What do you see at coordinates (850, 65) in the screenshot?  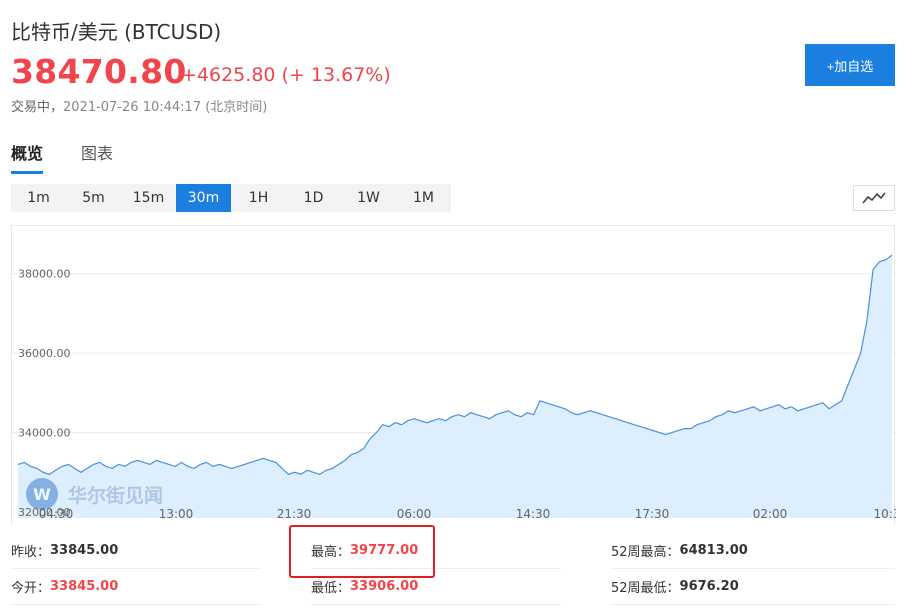 I see `add-to-watchlist-button: +加自选` at bounding box center [850, 65].